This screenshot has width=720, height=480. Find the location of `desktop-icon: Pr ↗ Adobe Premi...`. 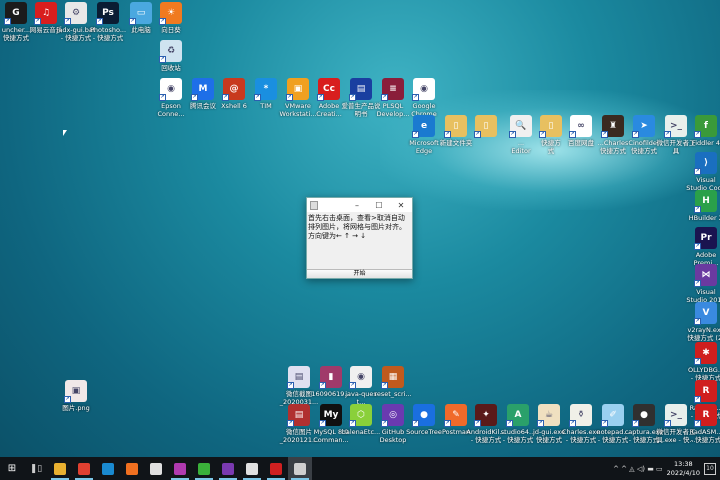

desktop-icon: Pr ↗ Adobe Premi... is located at coordinates (705, 247).